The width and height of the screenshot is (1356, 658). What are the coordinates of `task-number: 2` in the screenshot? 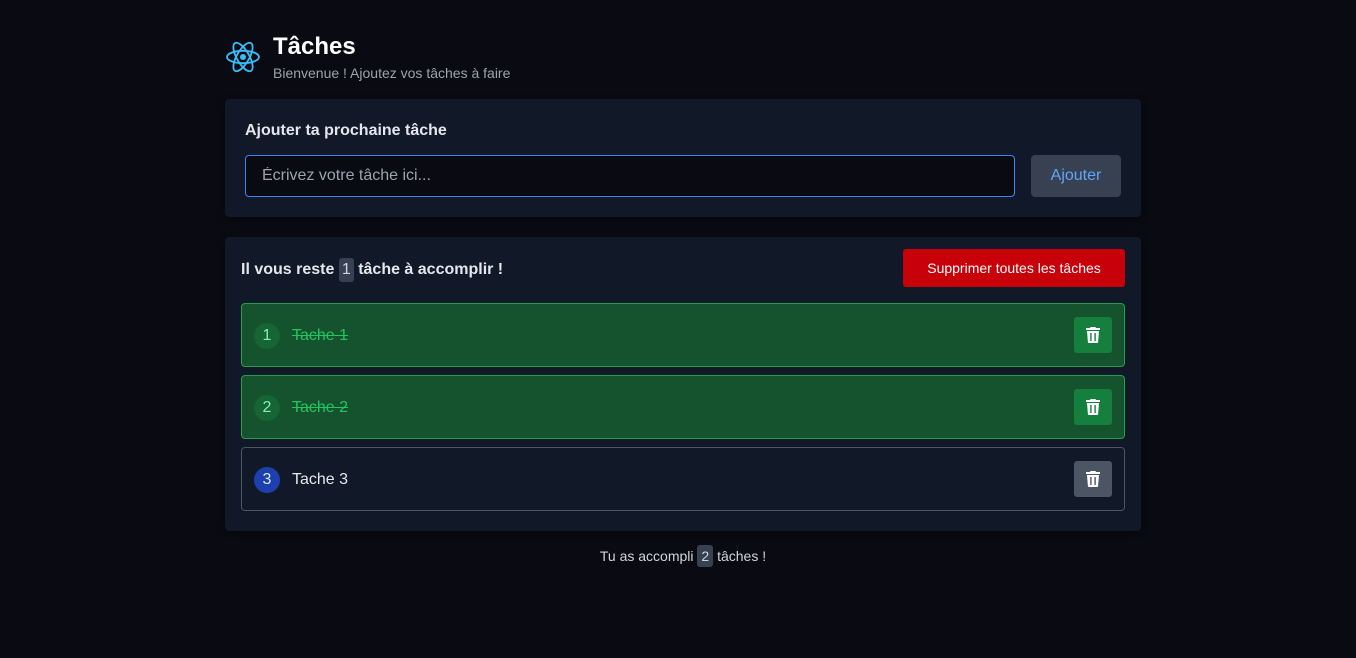 It's located at (267, 408).